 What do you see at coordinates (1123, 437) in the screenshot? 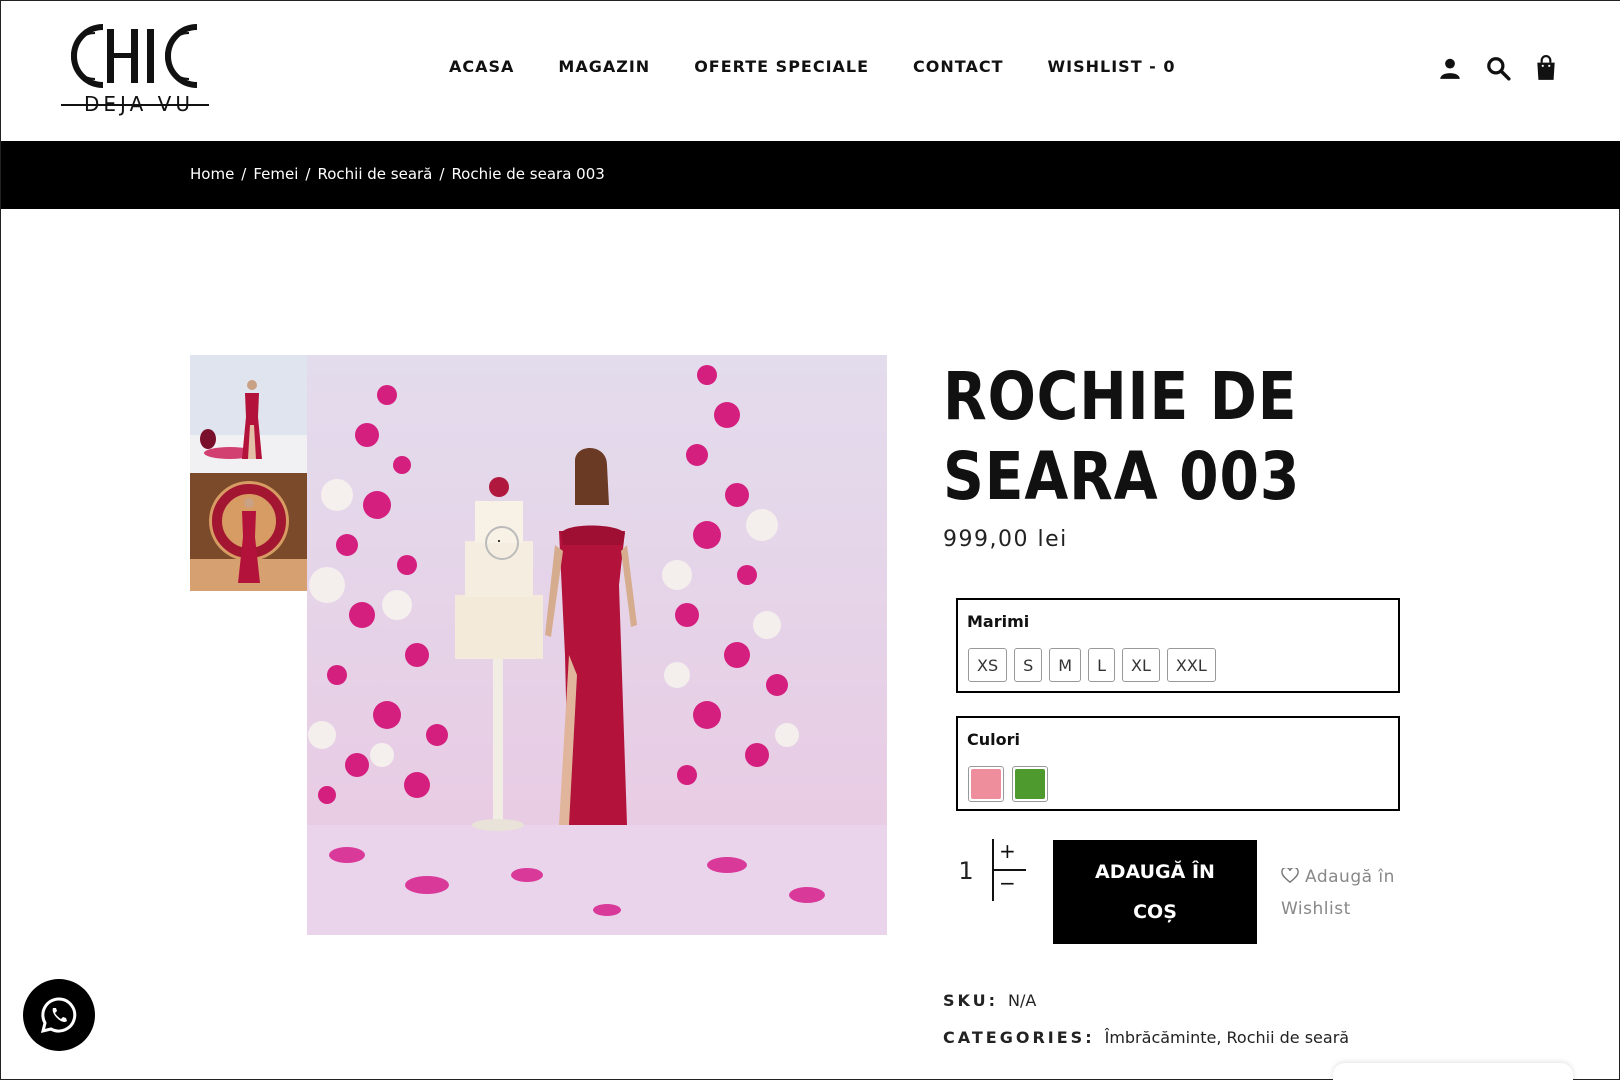
I see `product-title: ROCHIE DE SEARA 003` at bounding box center [1123, 437].